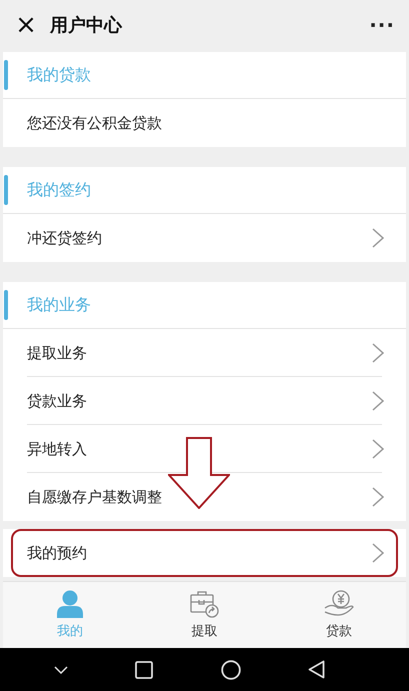  I want to click on tab: 贷款, so click(339, 615).